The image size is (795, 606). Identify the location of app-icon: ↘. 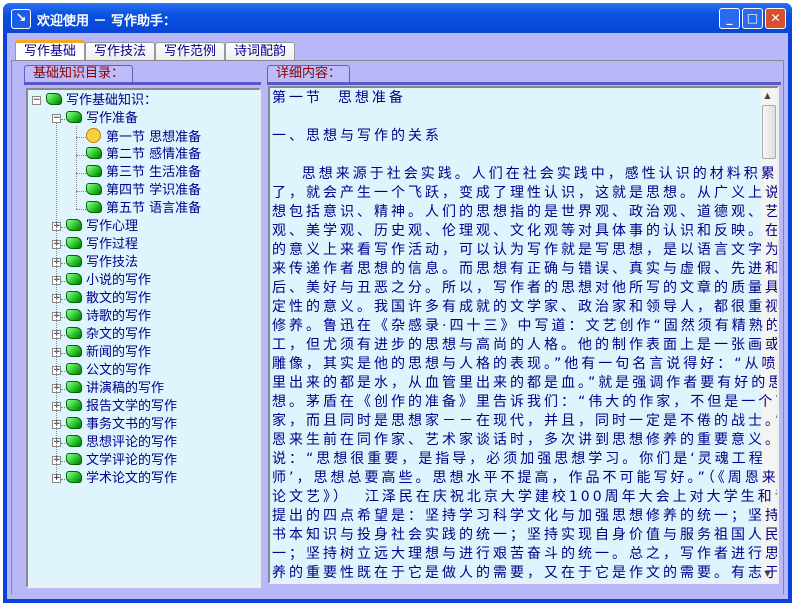
(21, 19).